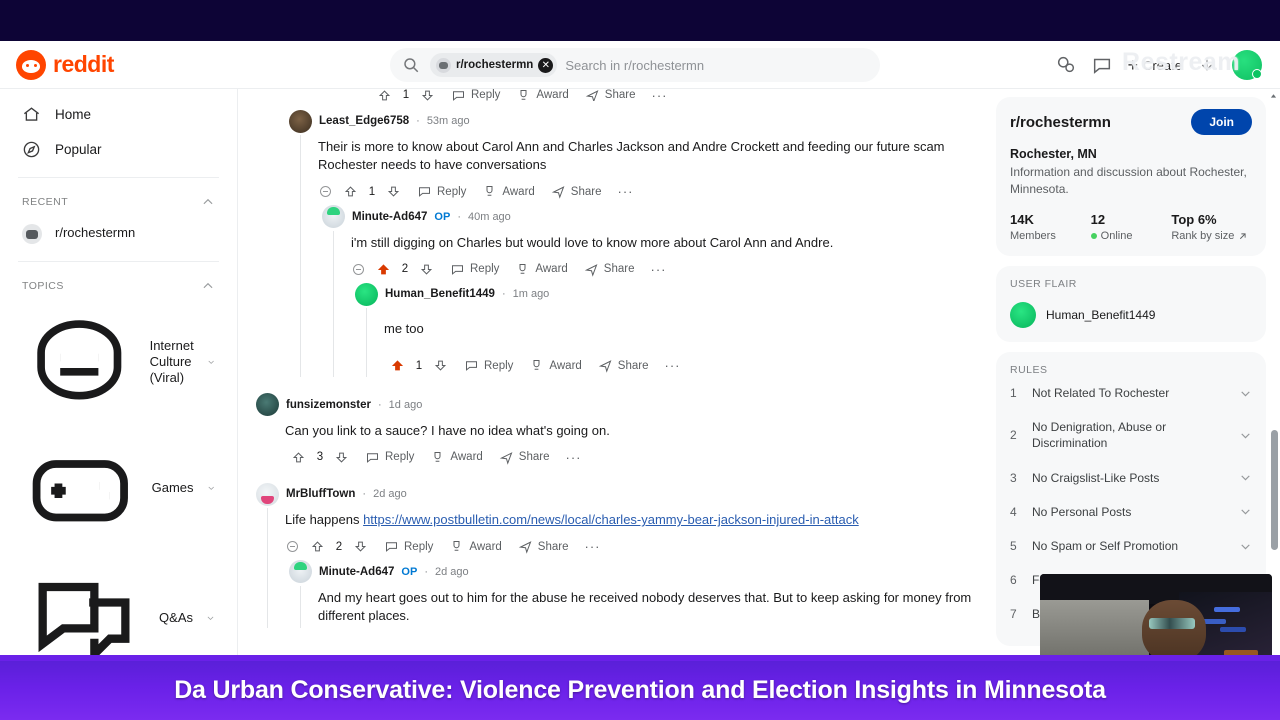  I want to click on search-subreddit-chip: r/rochestermn ✕, so click(494, 65).